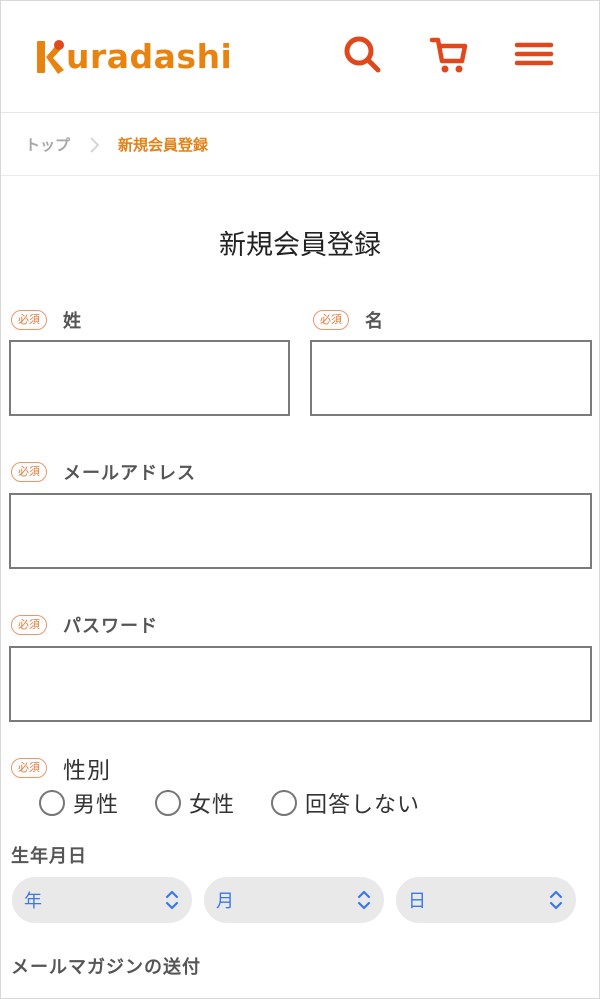  What do you see at coordinates (486, 900) in the screenshot?
I see `birth-day-select: 日` at bounding box center [486, 900].